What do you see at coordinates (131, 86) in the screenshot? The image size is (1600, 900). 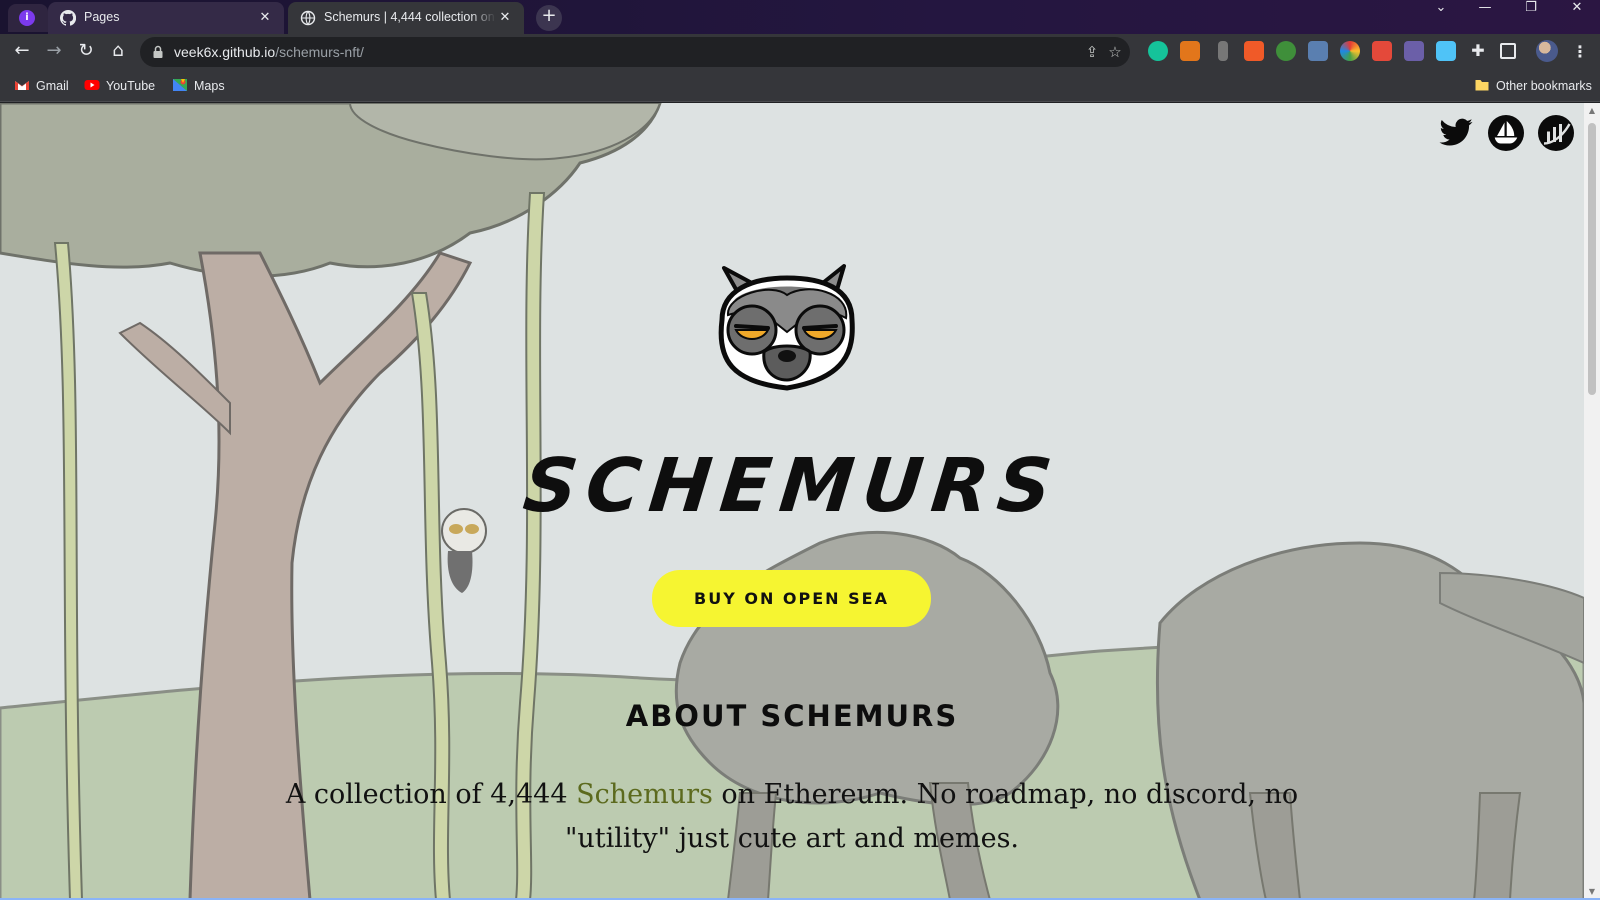 I see `bookmark-label: YouTube` at bounding box center [131, 86].